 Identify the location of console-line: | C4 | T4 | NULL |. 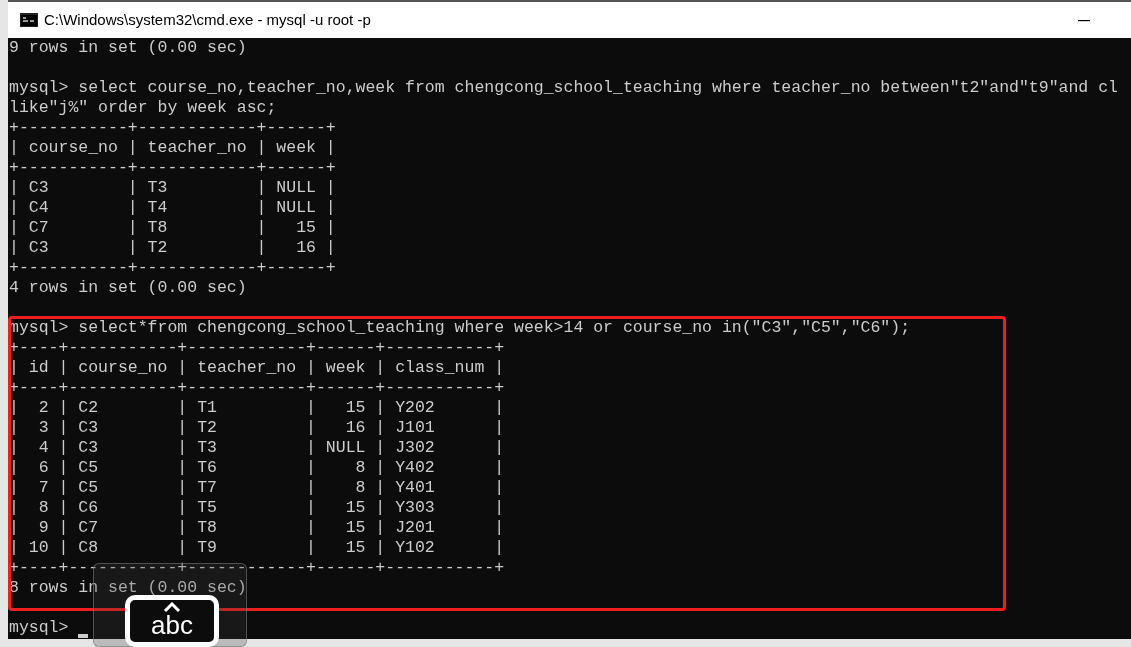
(172, 207).